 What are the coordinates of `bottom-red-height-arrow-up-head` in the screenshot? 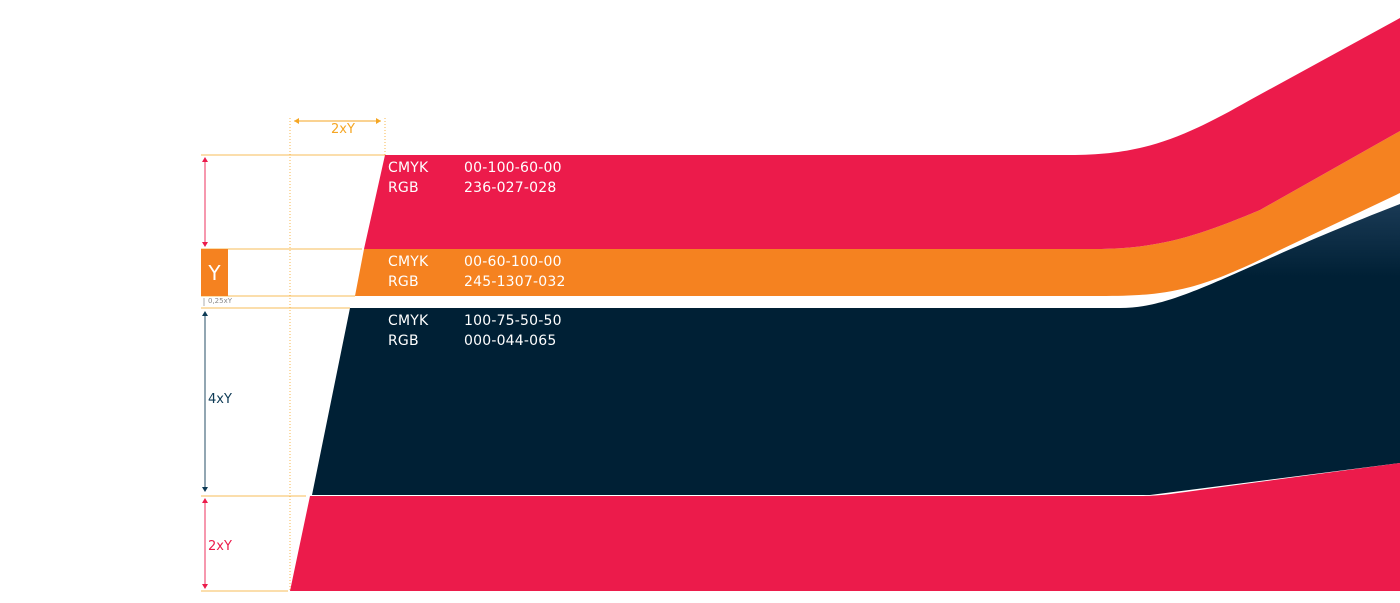 It's located at (205, 500).